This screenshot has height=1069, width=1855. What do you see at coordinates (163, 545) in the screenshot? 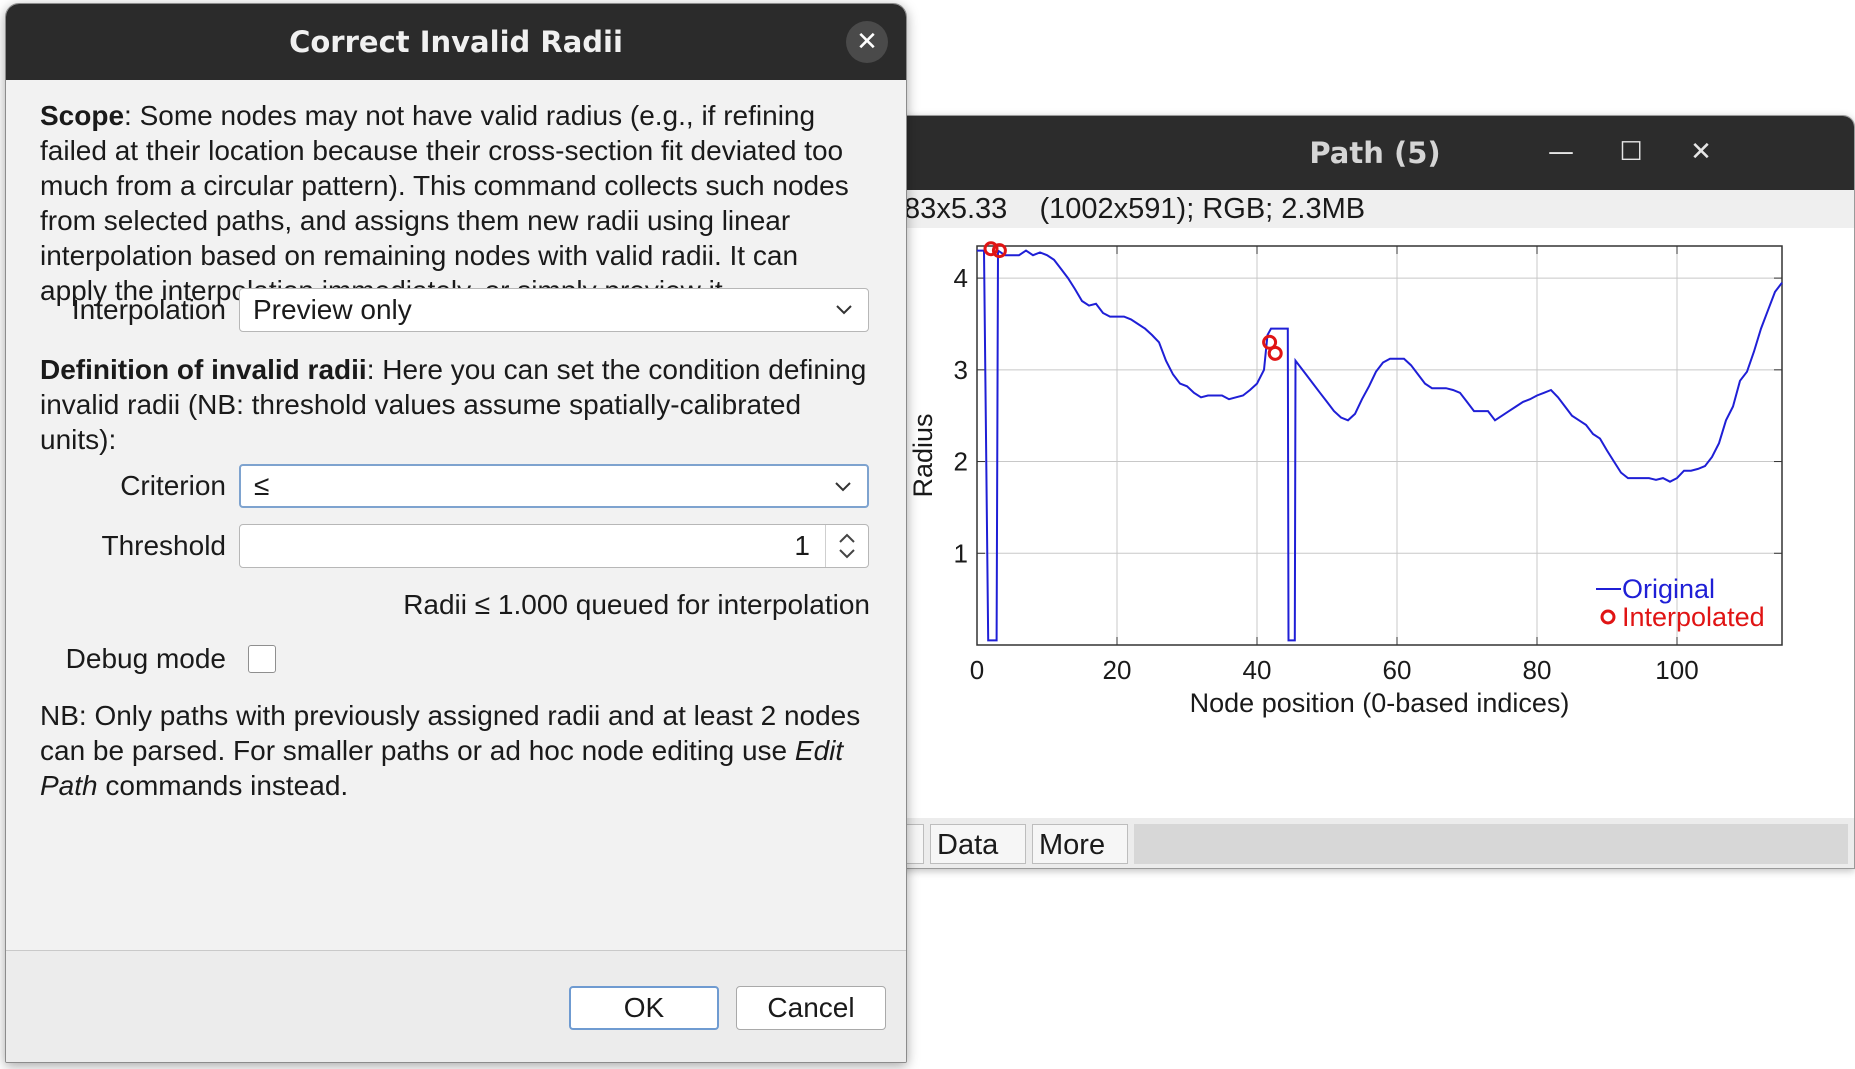
I see `threshold-label: Threshold` at bounding box center [163, 545].